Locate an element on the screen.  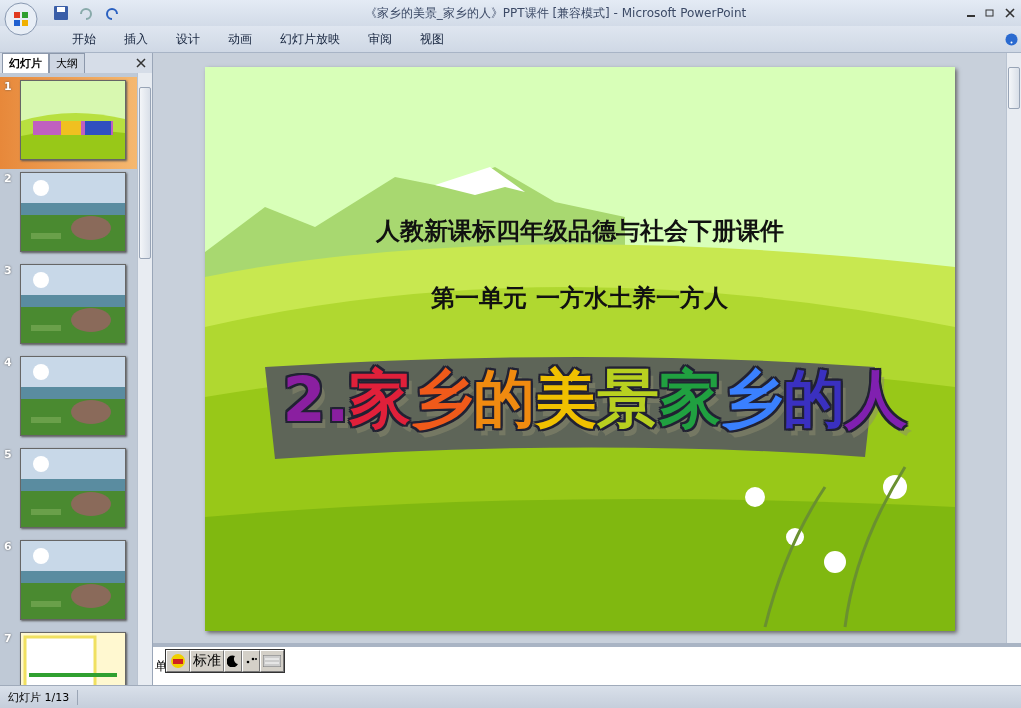
slide-number: 5 is located at coordinates (8, 455).